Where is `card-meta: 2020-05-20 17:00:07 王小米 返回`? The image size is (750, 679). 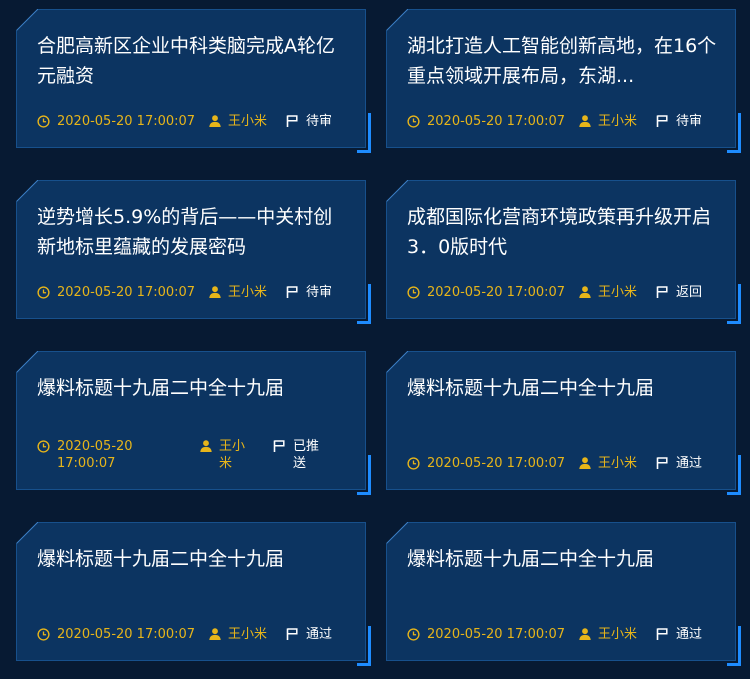
card-meta: 2020-05-20 17:00:07 王小米 返回 is located at coordinates (563, 292).